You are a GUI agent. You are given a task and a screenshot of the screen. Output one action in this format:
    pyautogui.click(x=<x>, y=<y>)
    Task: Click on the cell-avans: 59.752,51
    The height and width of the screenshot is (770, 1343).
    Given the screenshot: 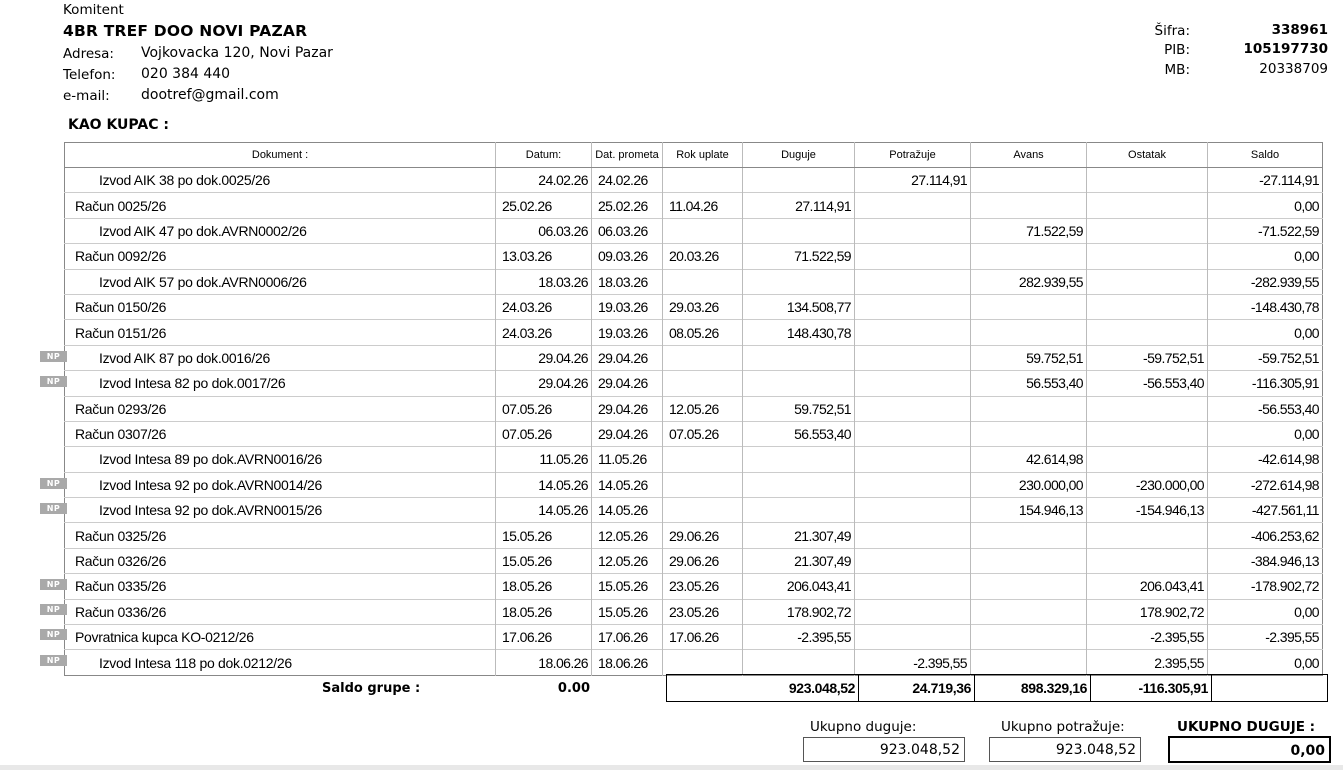 What is the action you would take?
    pyautogui.click(x=1028, y=357)
    